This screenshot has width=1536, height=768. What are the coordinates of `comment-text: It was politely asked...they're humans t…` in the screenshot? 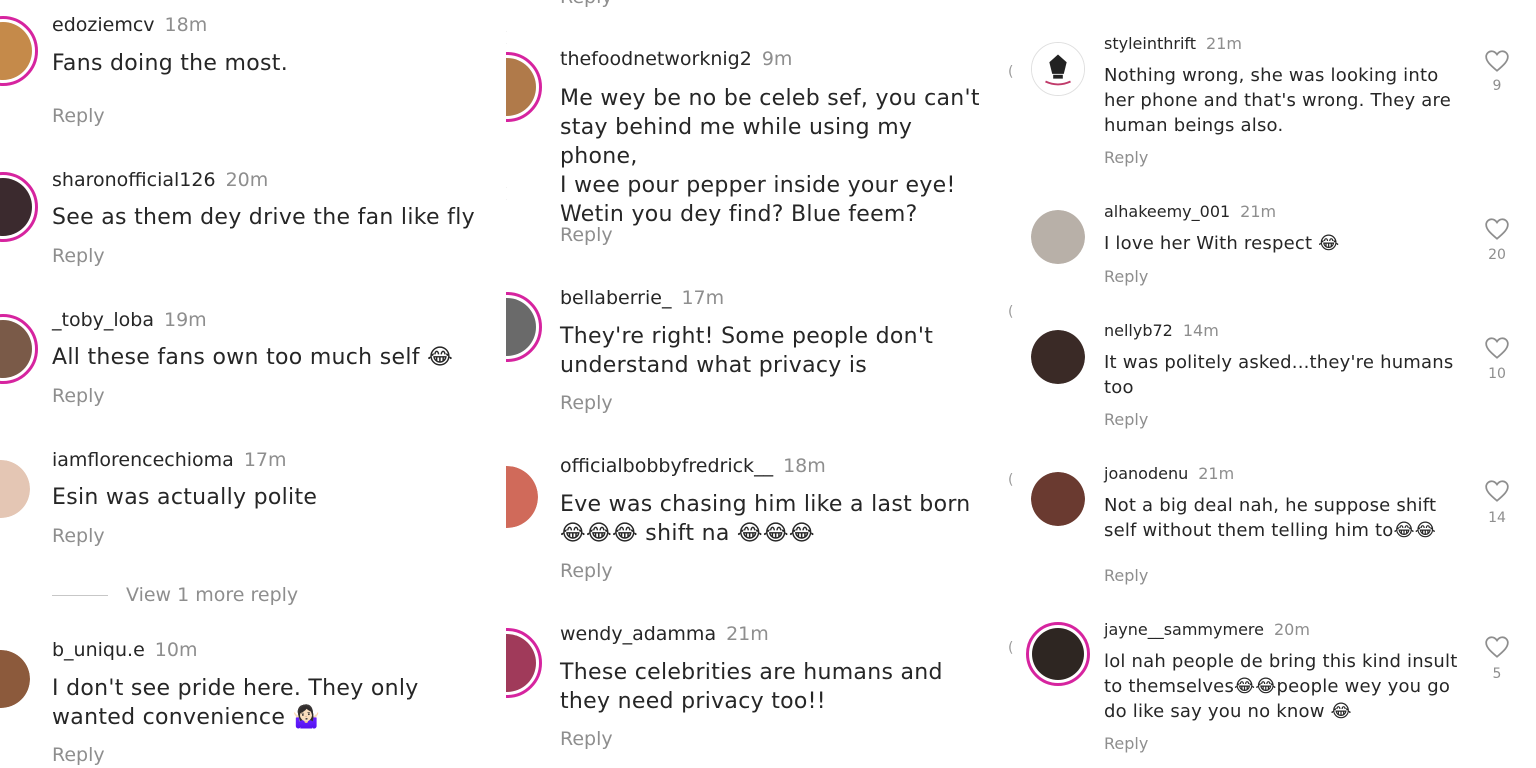 It's located at (1279, 375).